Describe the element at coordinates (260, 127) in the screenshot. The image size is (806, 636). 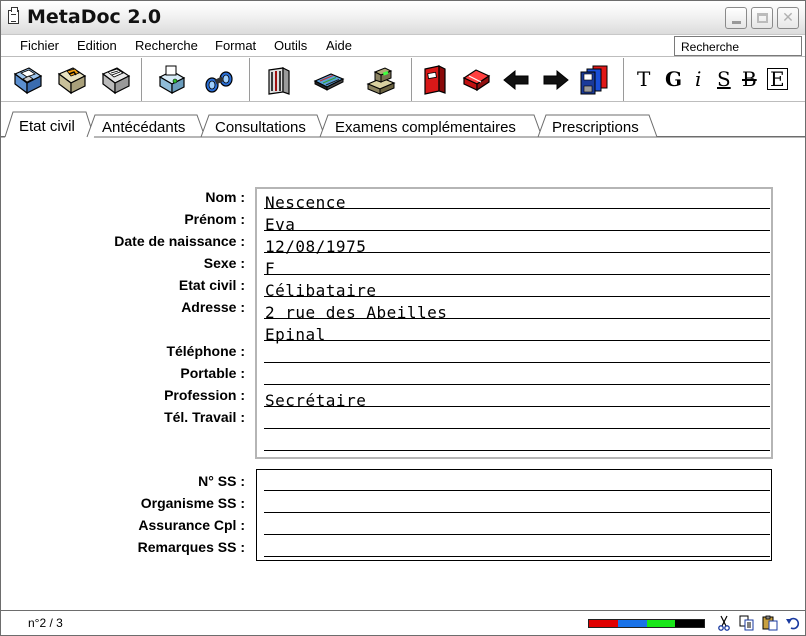
I see `tab-consultations: Consultations` at that location.